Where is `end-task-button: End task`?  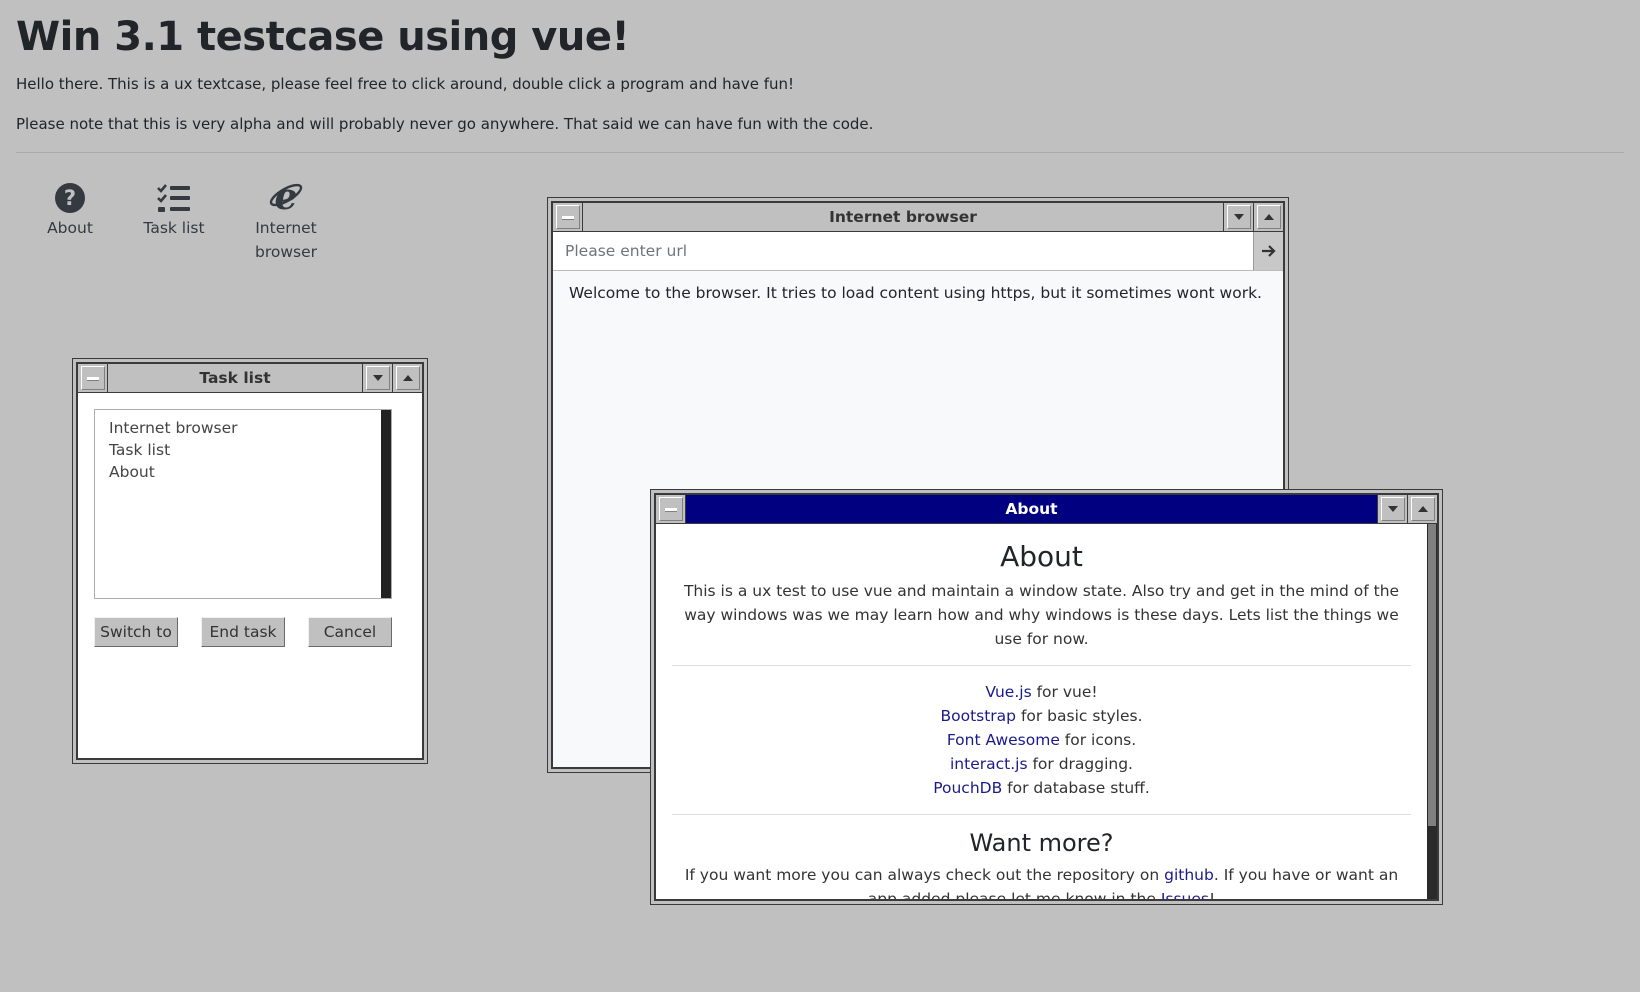 end-task-button: End task is located at coordinates (243, 632).